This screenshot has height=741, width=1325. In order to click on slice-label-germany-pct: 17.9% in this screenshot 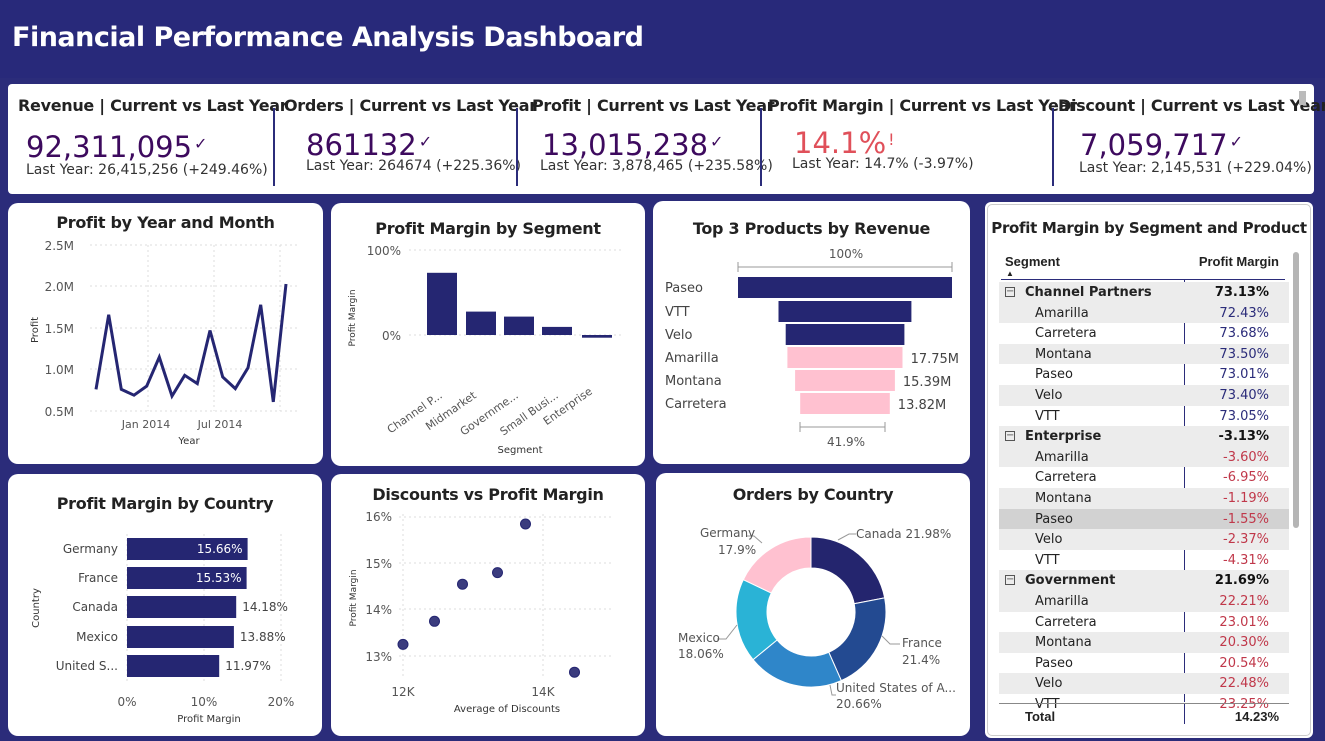, I will do `click(737, 550)`.